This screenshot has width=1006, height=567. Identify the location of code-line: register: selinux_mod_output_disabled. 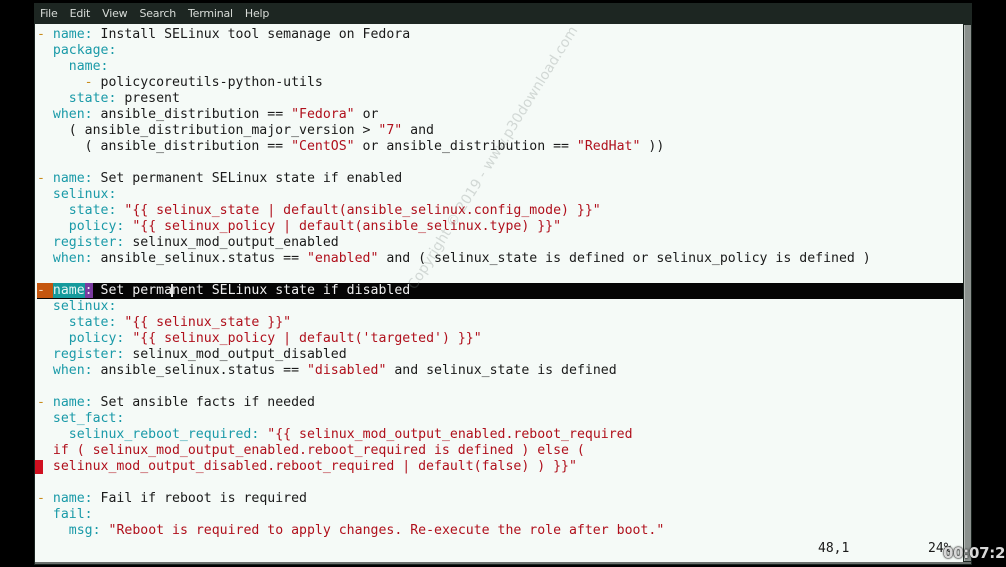
(500, 355).